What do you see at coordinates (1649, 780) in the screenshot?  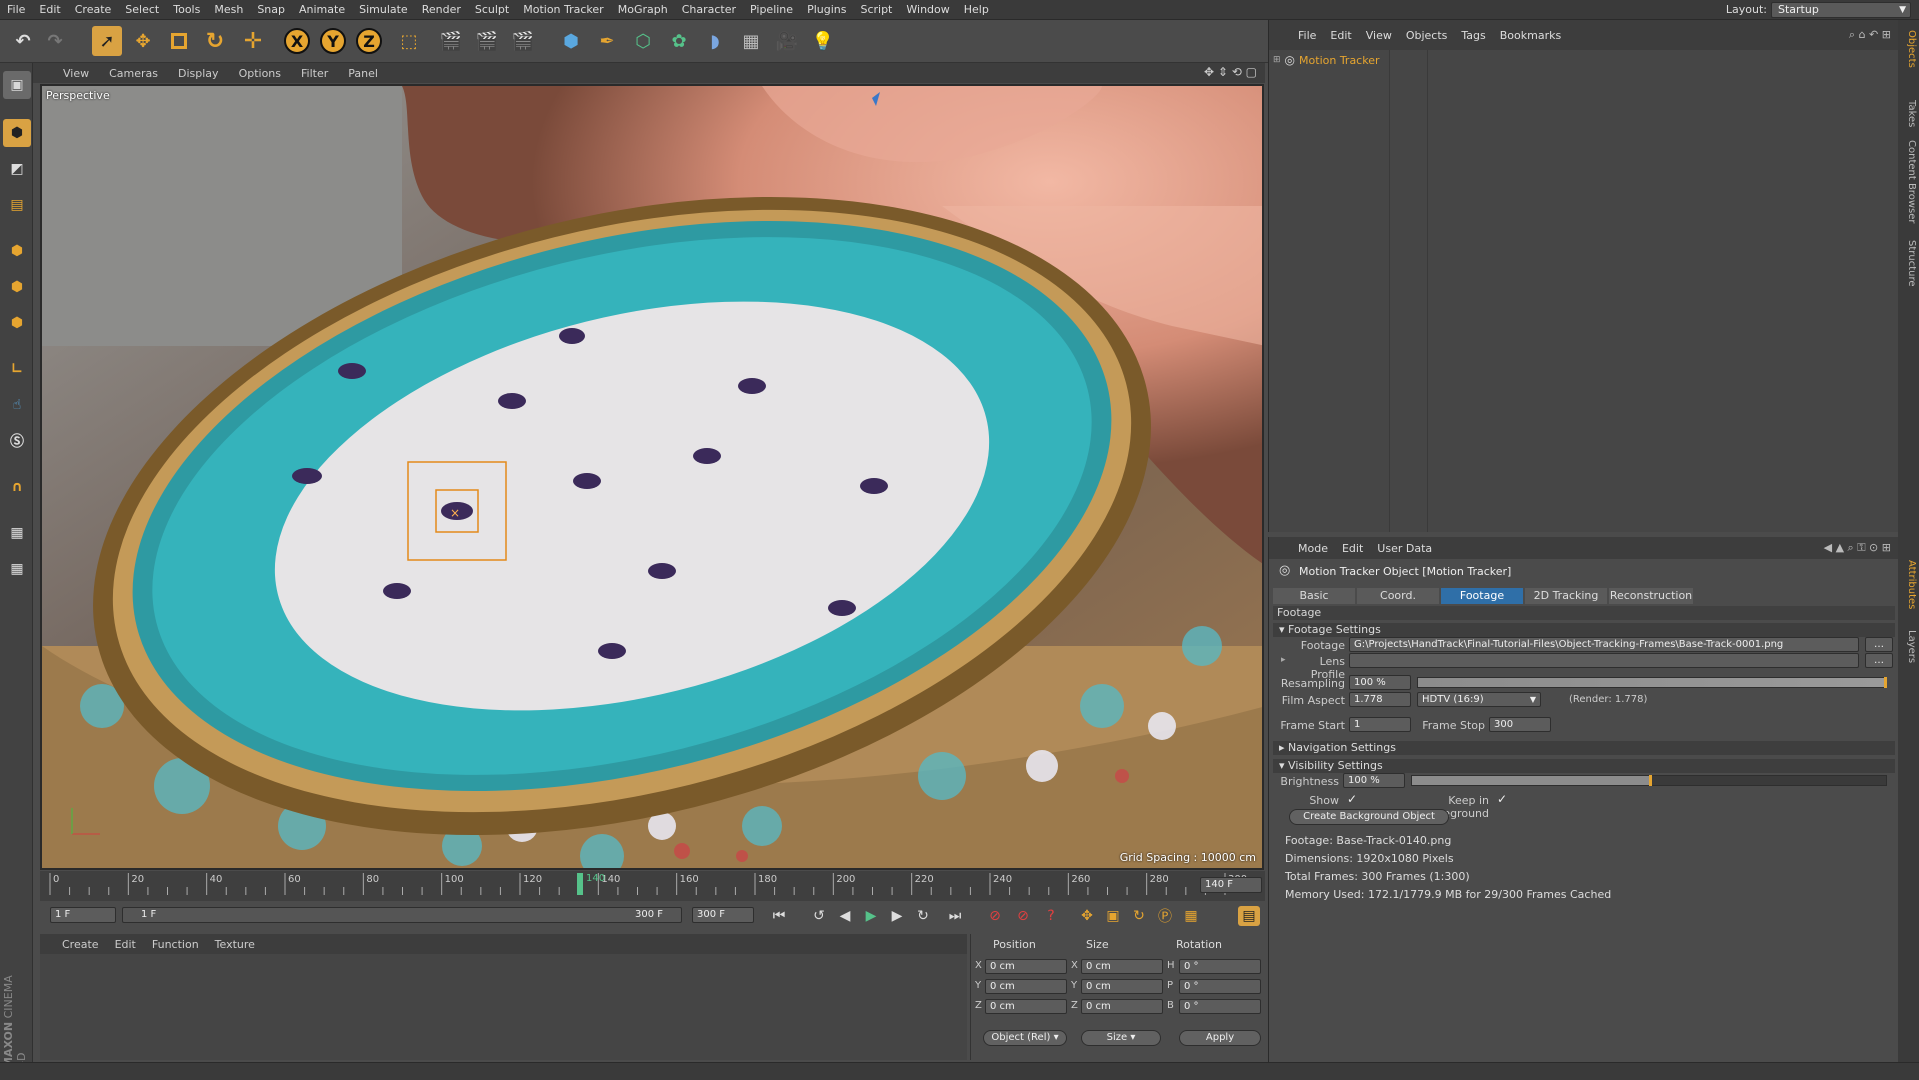 I see `brightness-slider` at bounding box center [1649, 780].